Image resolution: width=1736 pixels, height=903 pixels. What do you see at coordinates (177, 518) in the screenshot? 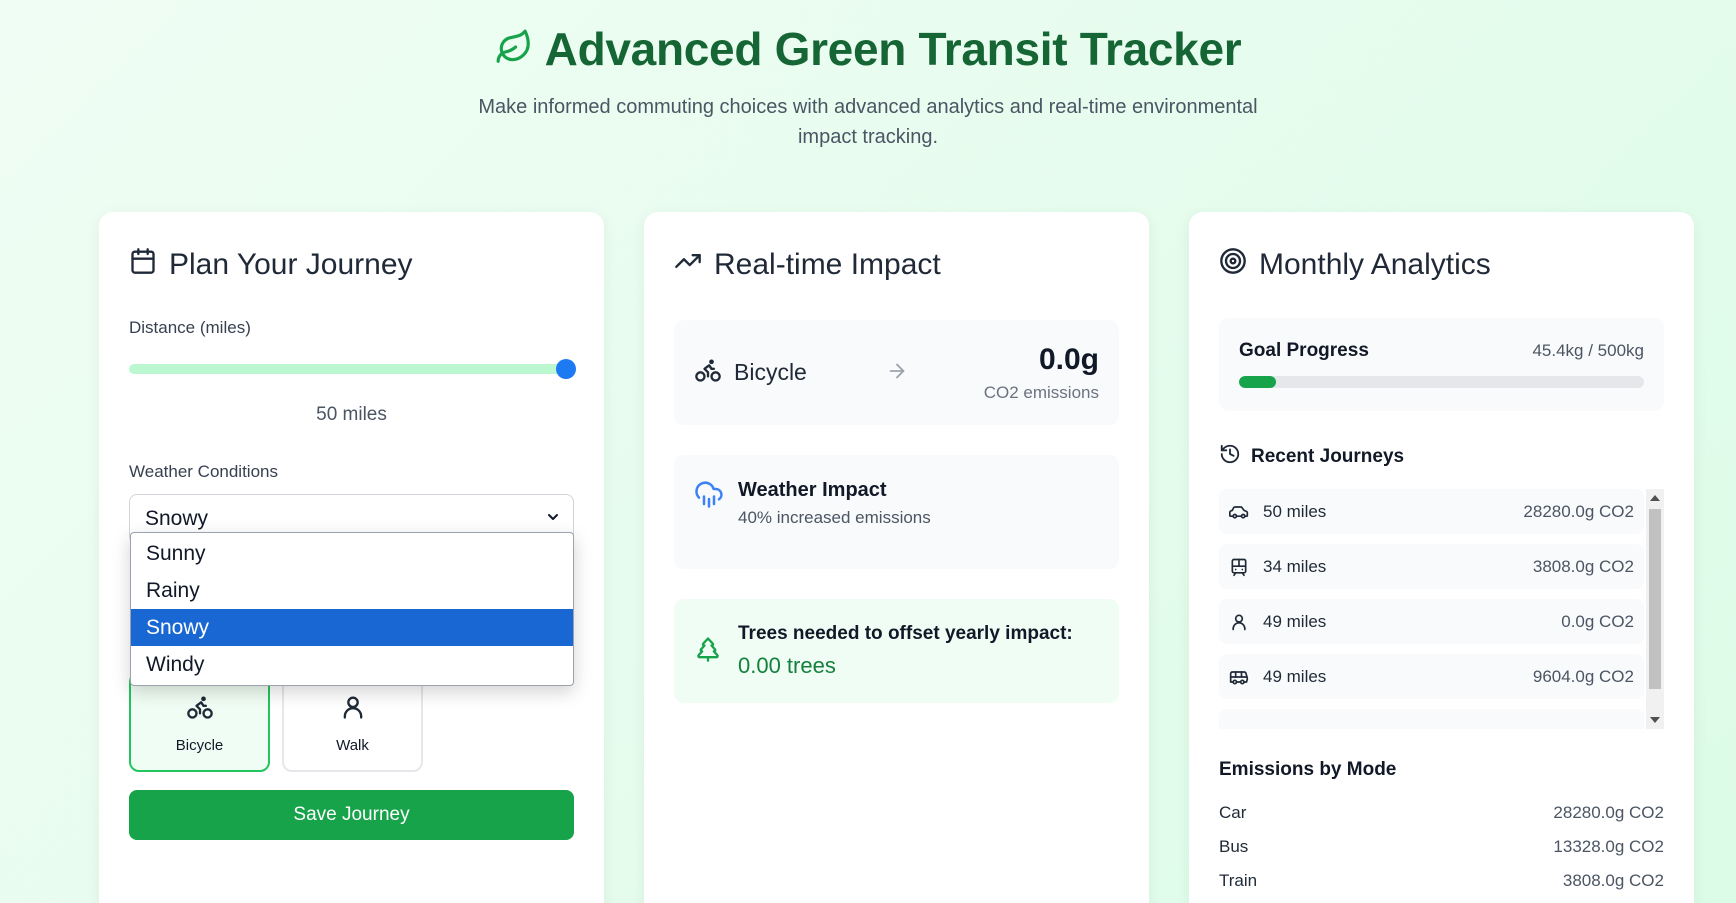
I see `weather-select-value: Snowy` at bounding box center [177, 518].